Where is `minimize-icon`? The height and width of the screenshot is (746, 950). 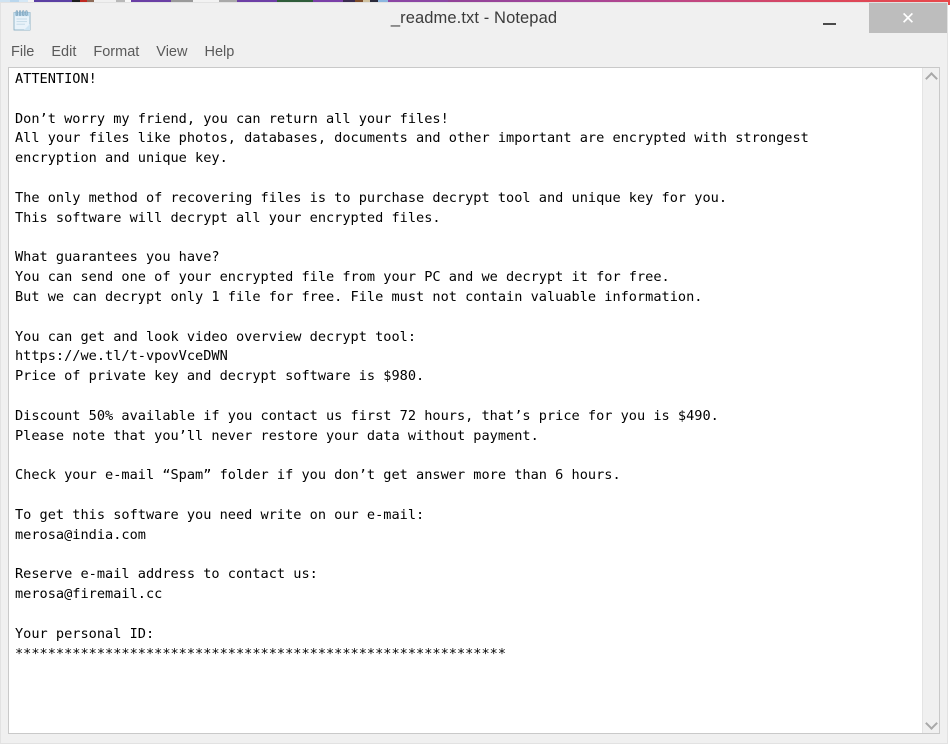
minimize-icon is located at coordinates (829, 24).